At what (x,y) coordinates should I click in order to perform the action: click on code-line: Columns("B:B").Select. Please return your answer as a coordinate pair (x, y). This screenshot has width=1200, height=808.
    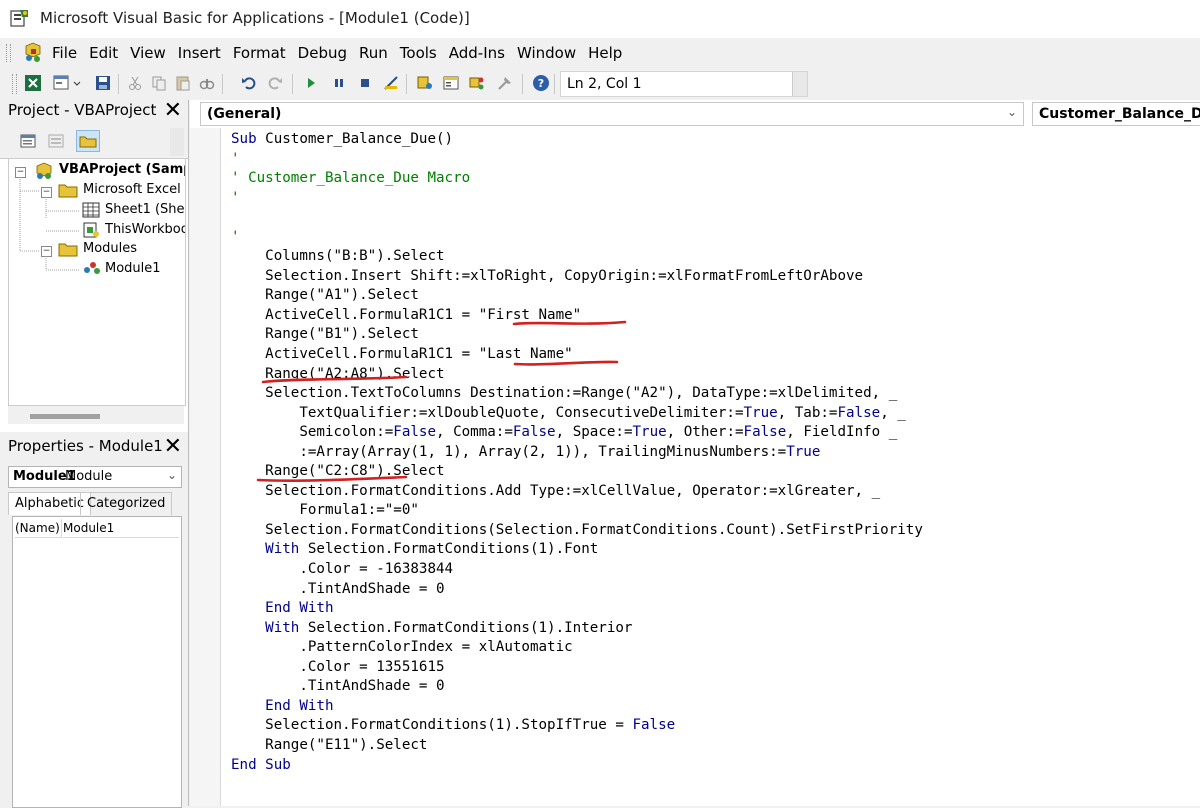
    Looking at the image, I should click on (577, 257).